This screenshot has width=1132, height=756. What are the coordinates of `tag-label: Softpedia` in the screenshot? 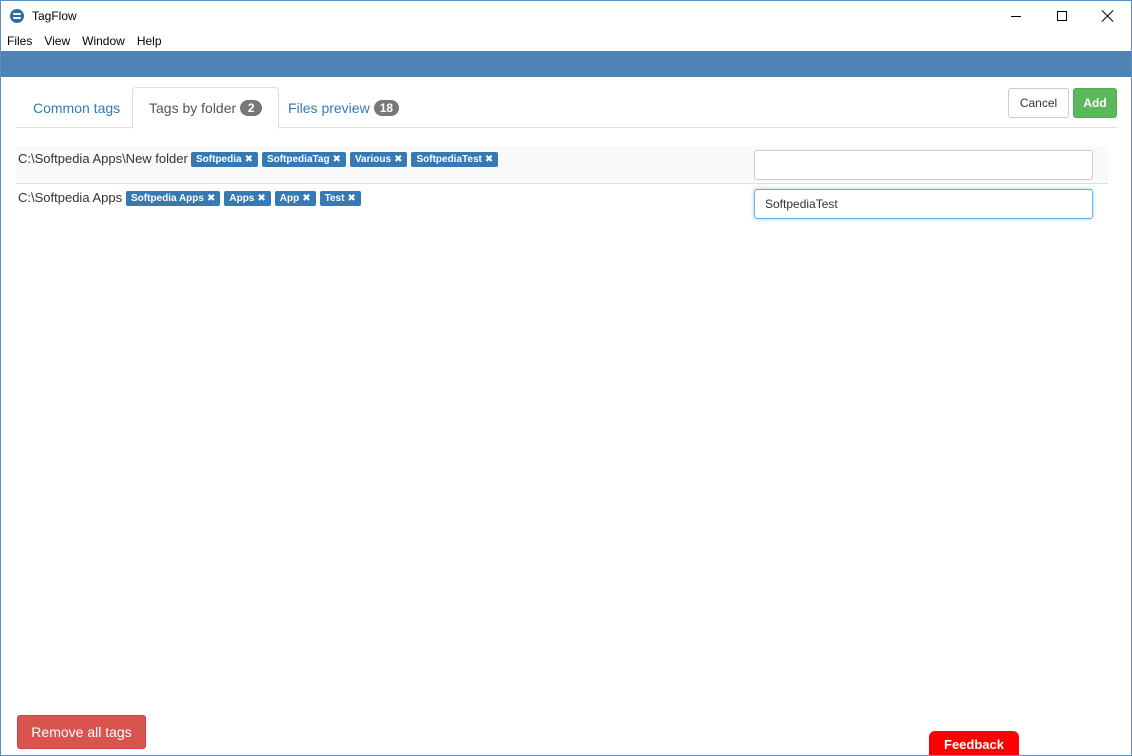 It's located at (219, 159).